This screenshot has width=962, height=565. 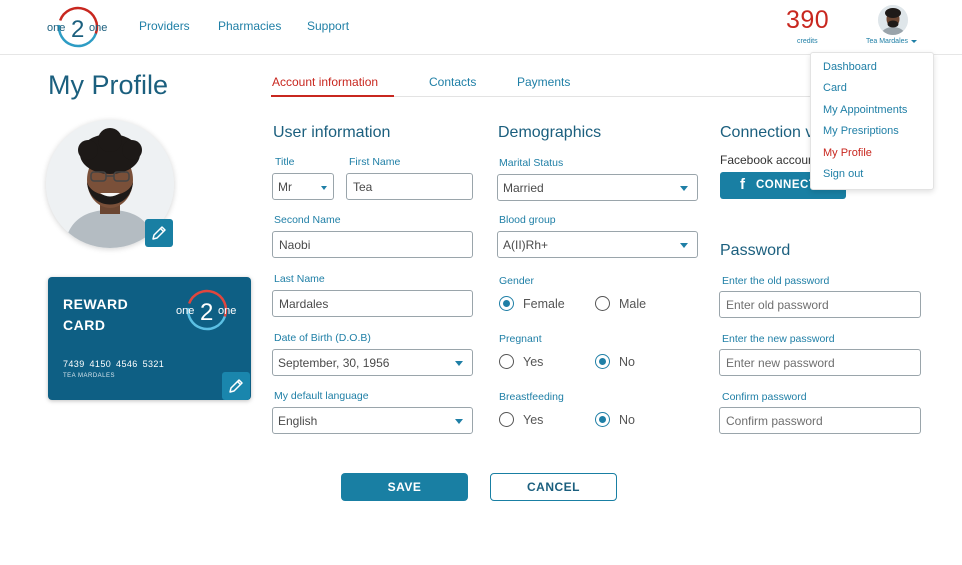 What do you see at coordinates (776, 281) in the screenshot?
I see `label-old-password: Enter the old password` at bounding box center [776, 281].